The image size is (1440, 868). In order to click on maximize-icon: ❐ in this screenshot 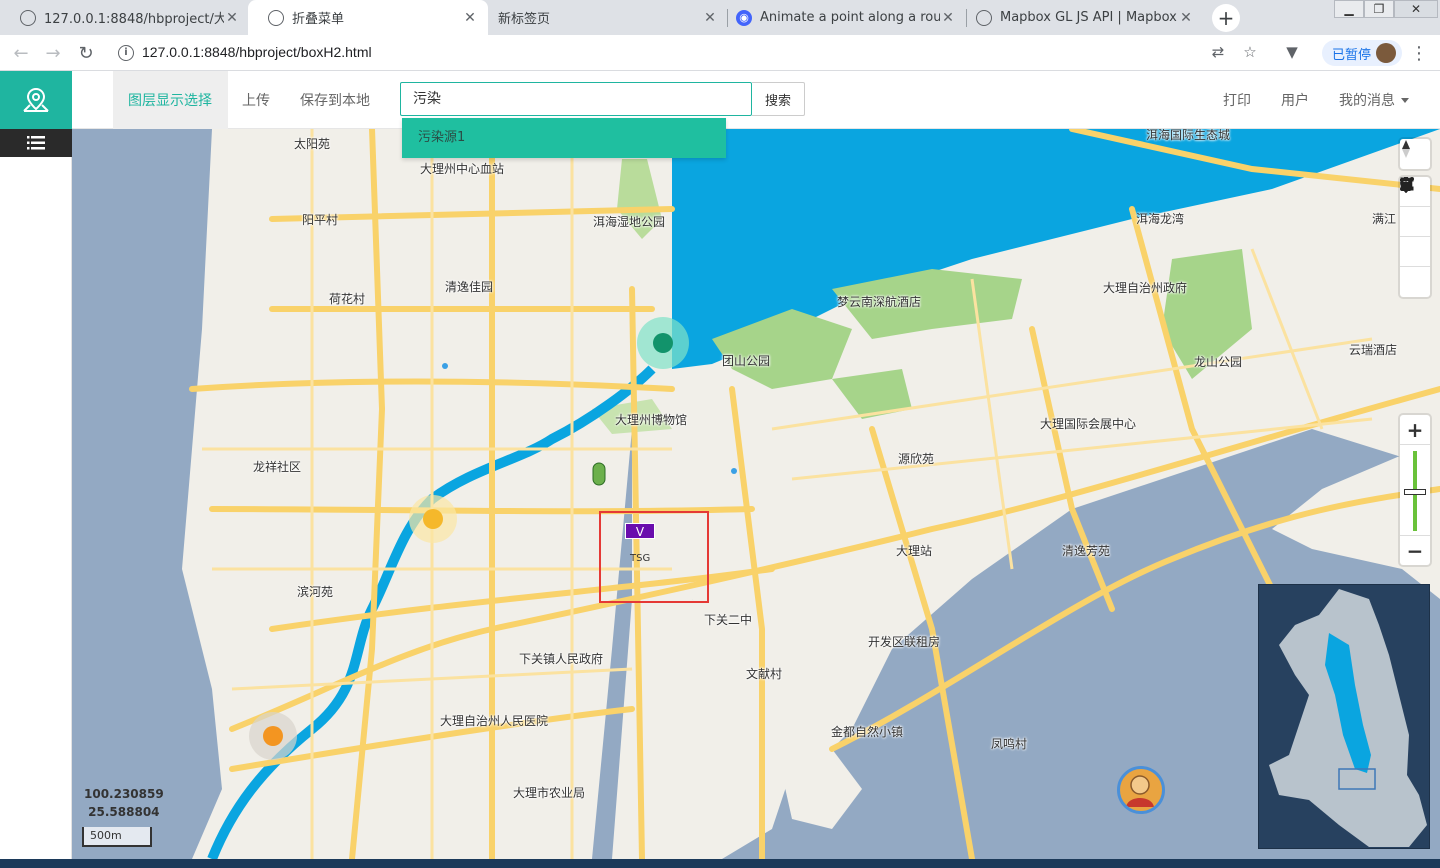, I will do `click(1379, 9)`.